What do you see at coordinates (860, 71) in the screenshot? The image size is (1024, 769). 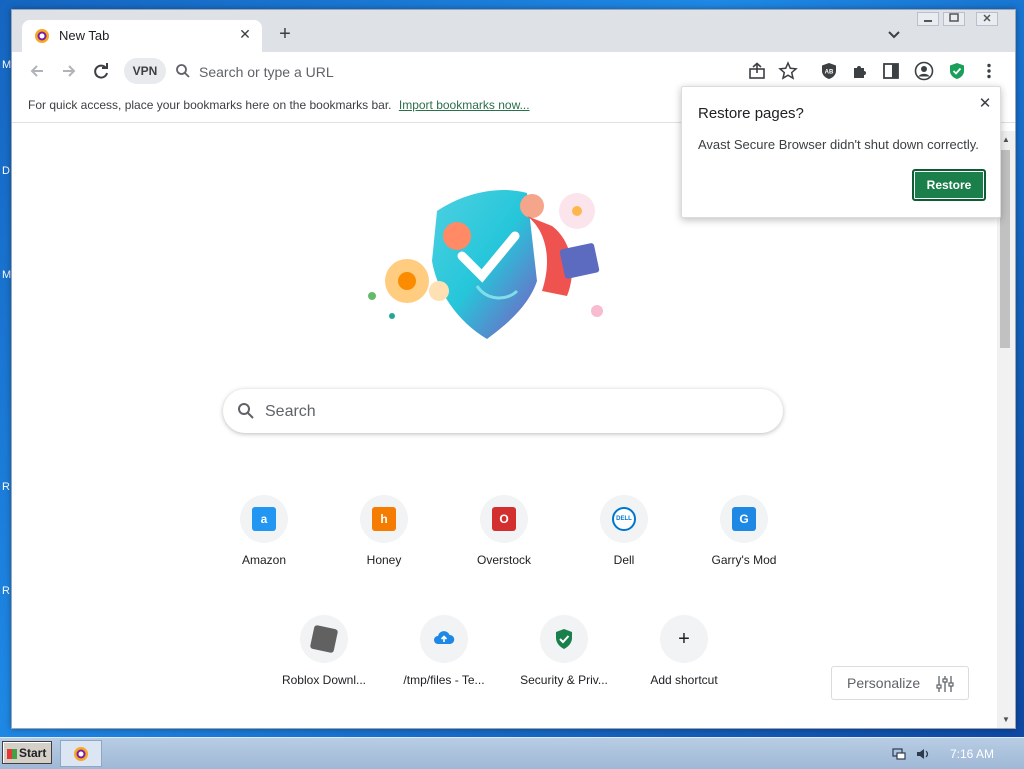 I see `extensions-icon` at bounding box center [860, 71].